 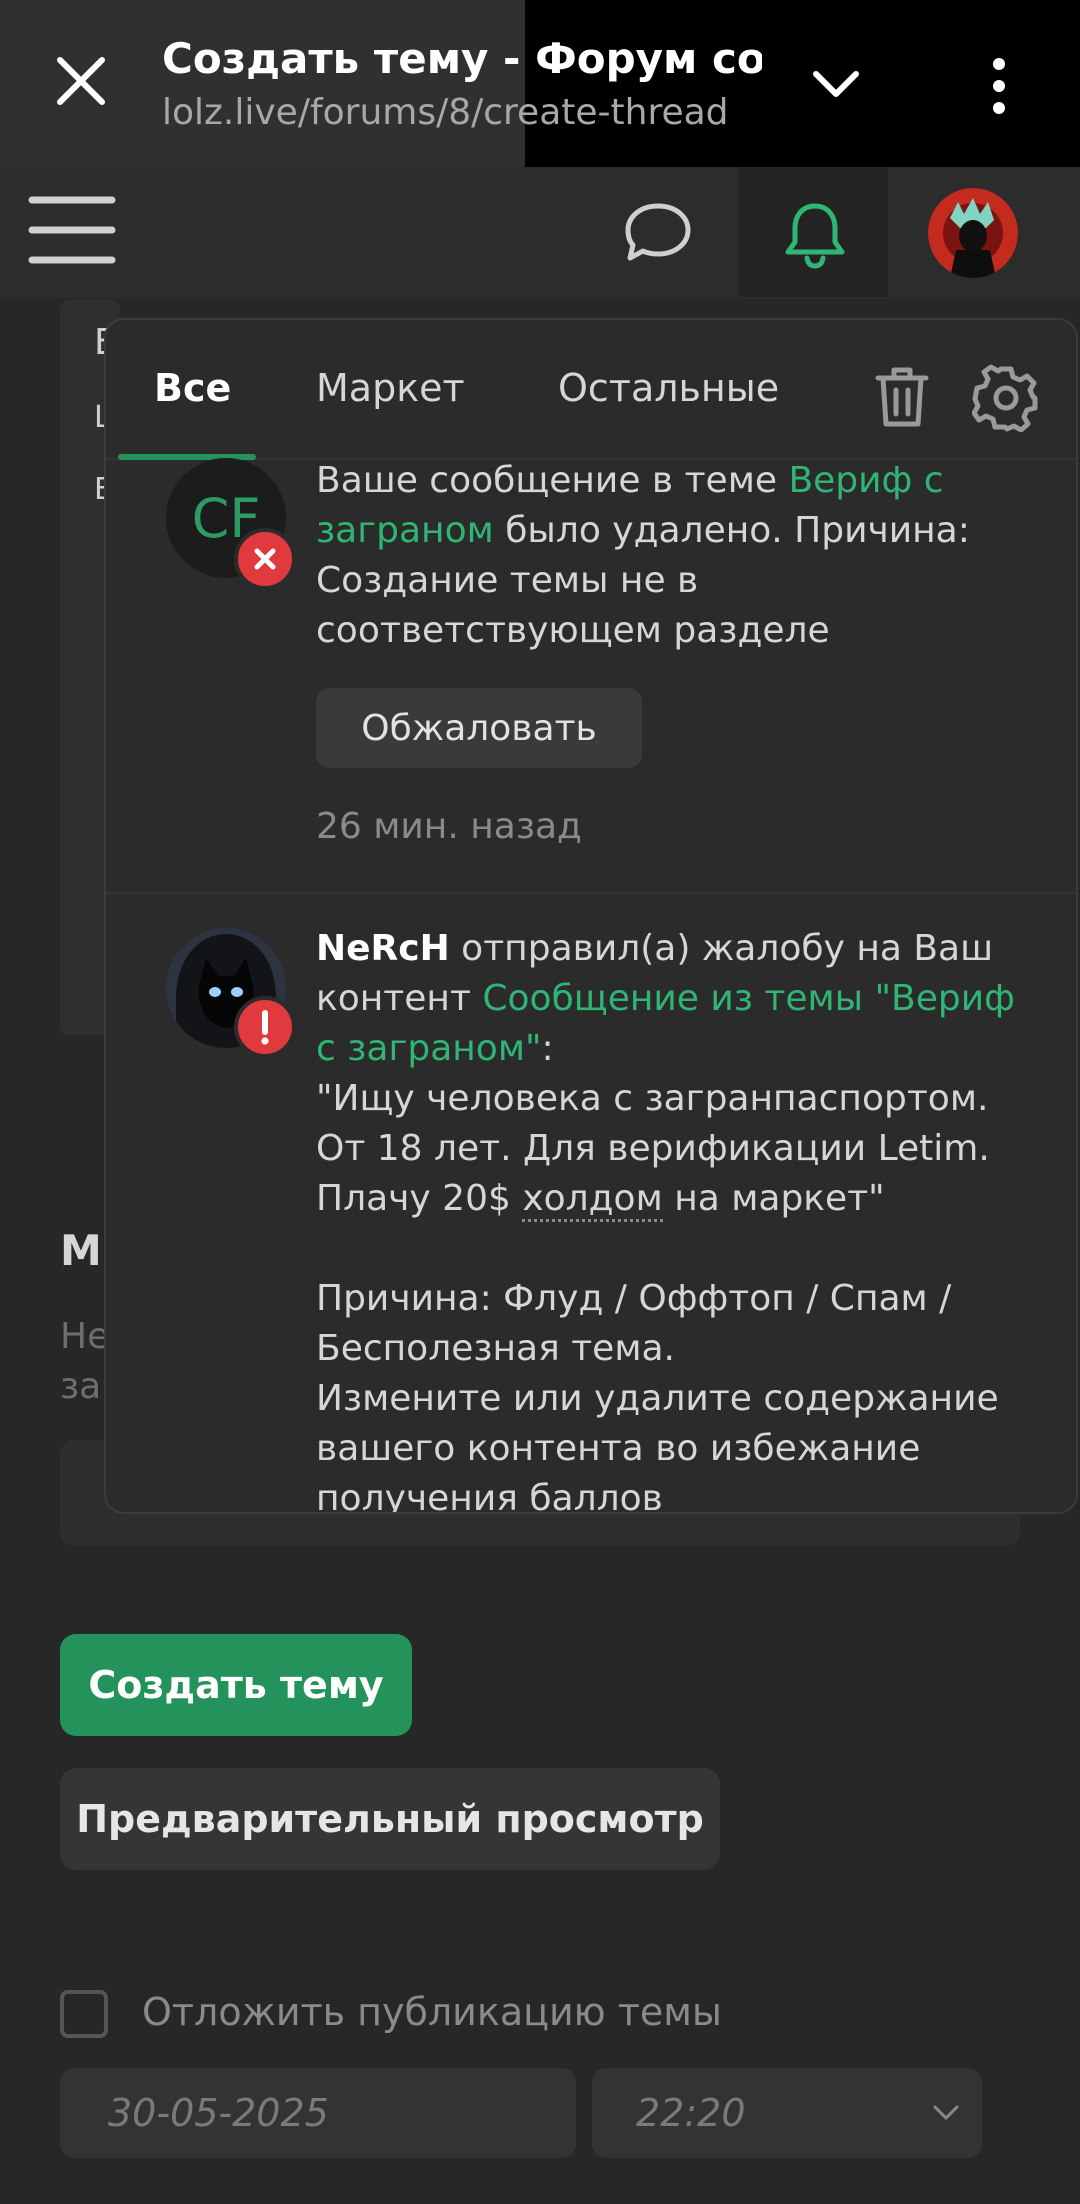 What do you see at coordinates (432, 2012) in the screenshot?
I see `delay-publication-label: Отложить публикацию темы` at bounding box center [432, 2012].